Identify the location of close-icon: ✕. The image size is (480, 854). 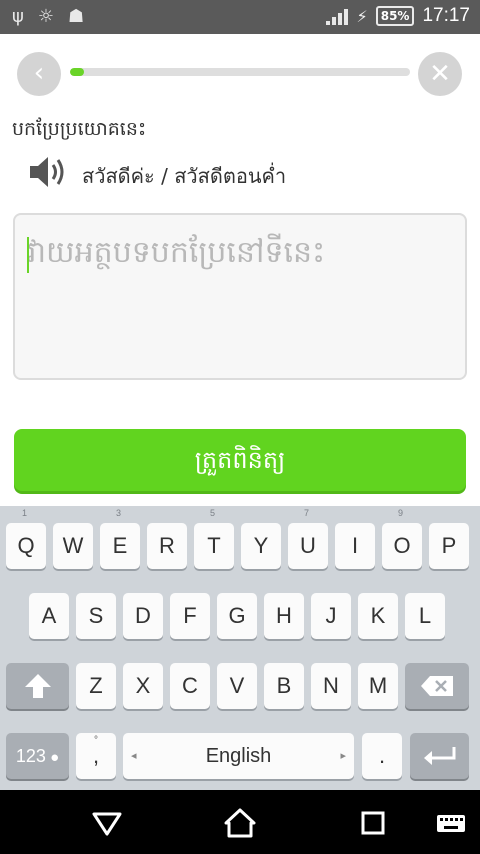
(440, 74).